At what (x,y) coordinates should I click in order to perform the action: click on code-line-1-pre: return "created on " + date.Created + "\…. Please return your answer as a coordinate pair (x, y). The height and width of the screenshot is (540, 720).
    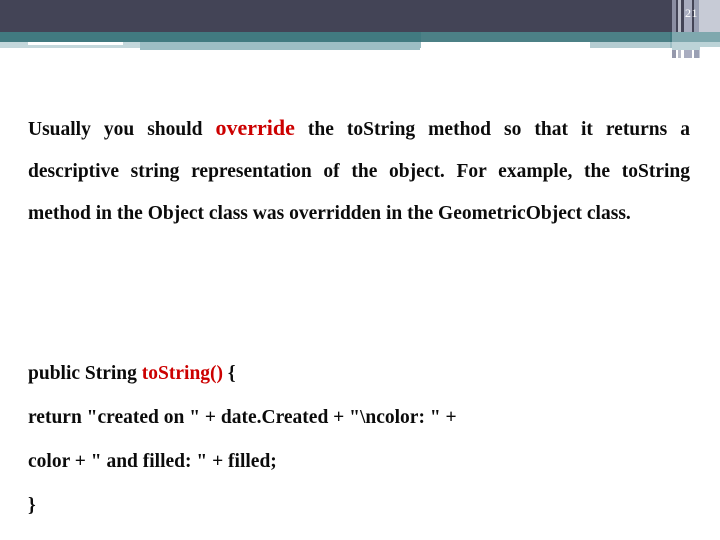
    Looking at the image, I should click on (242, 417).